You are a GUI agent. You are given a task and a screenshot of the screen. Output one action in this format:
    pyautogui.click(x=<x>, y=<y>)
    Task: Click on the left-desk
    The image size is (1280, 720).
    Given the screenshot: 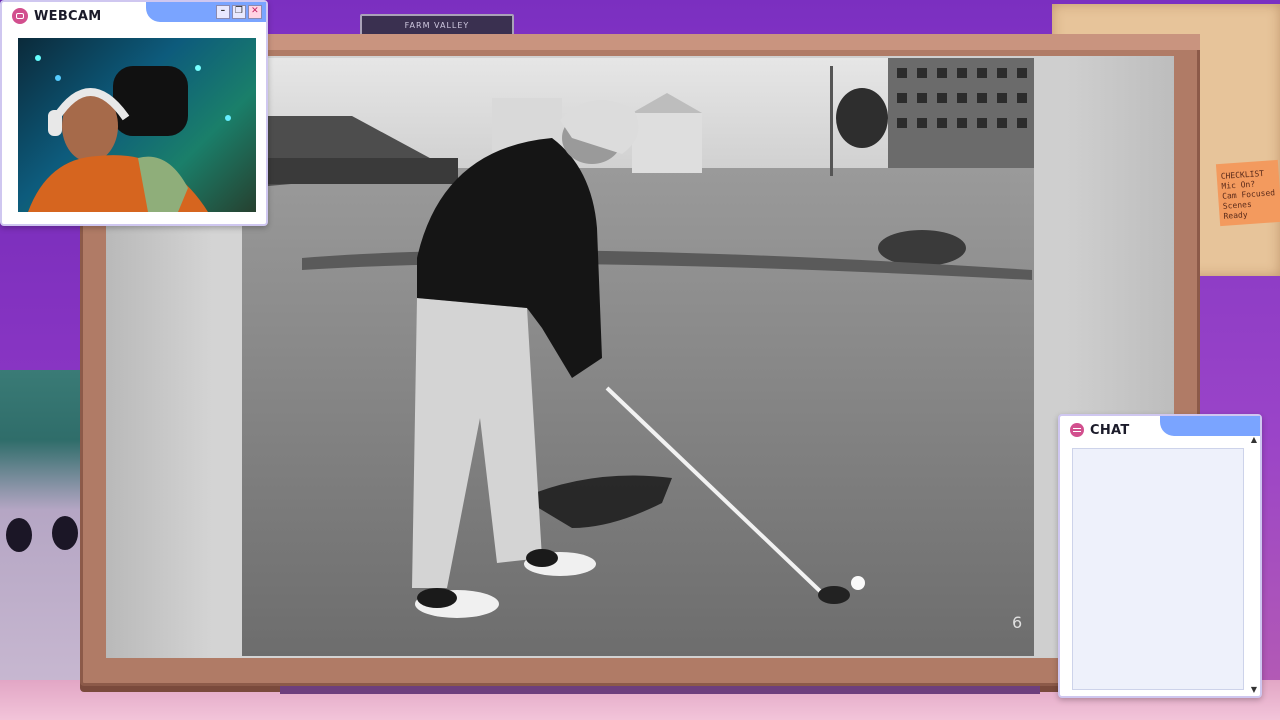 What is the action you would take?
    pyautogui.click(x=40, y=545)
    